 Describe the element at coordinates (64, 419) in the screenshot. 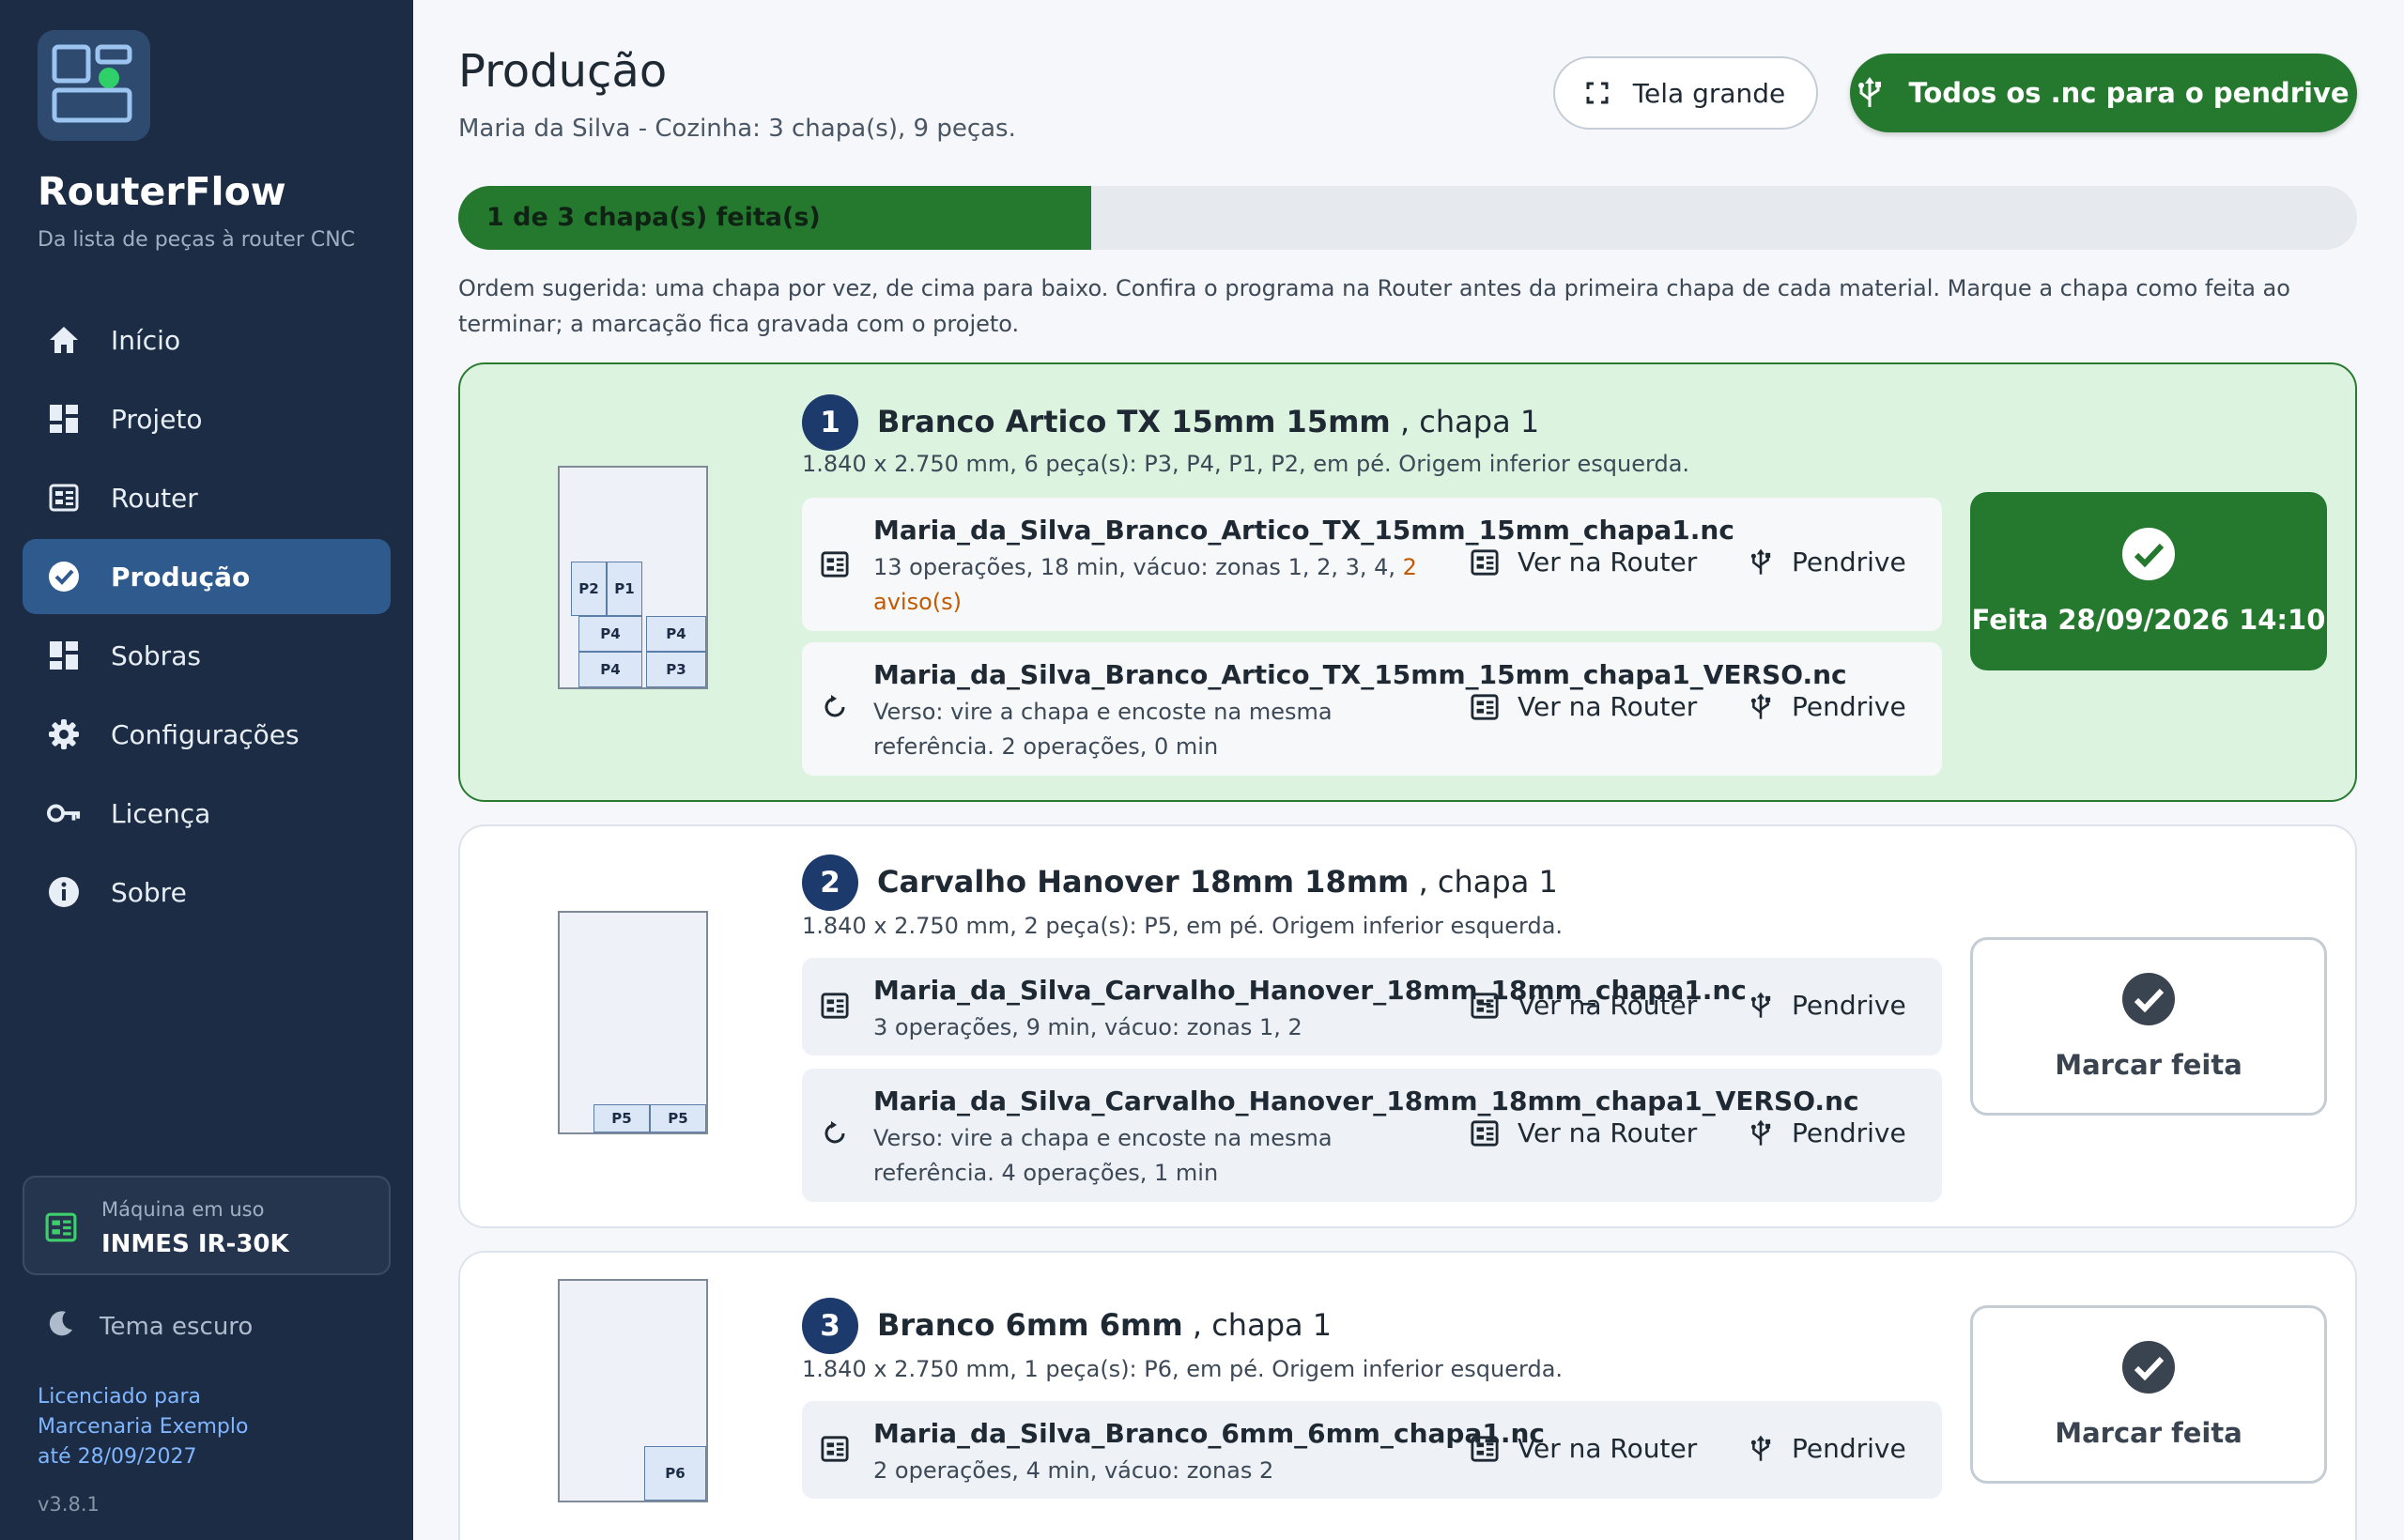

I see `dashboard-icon` at that location.